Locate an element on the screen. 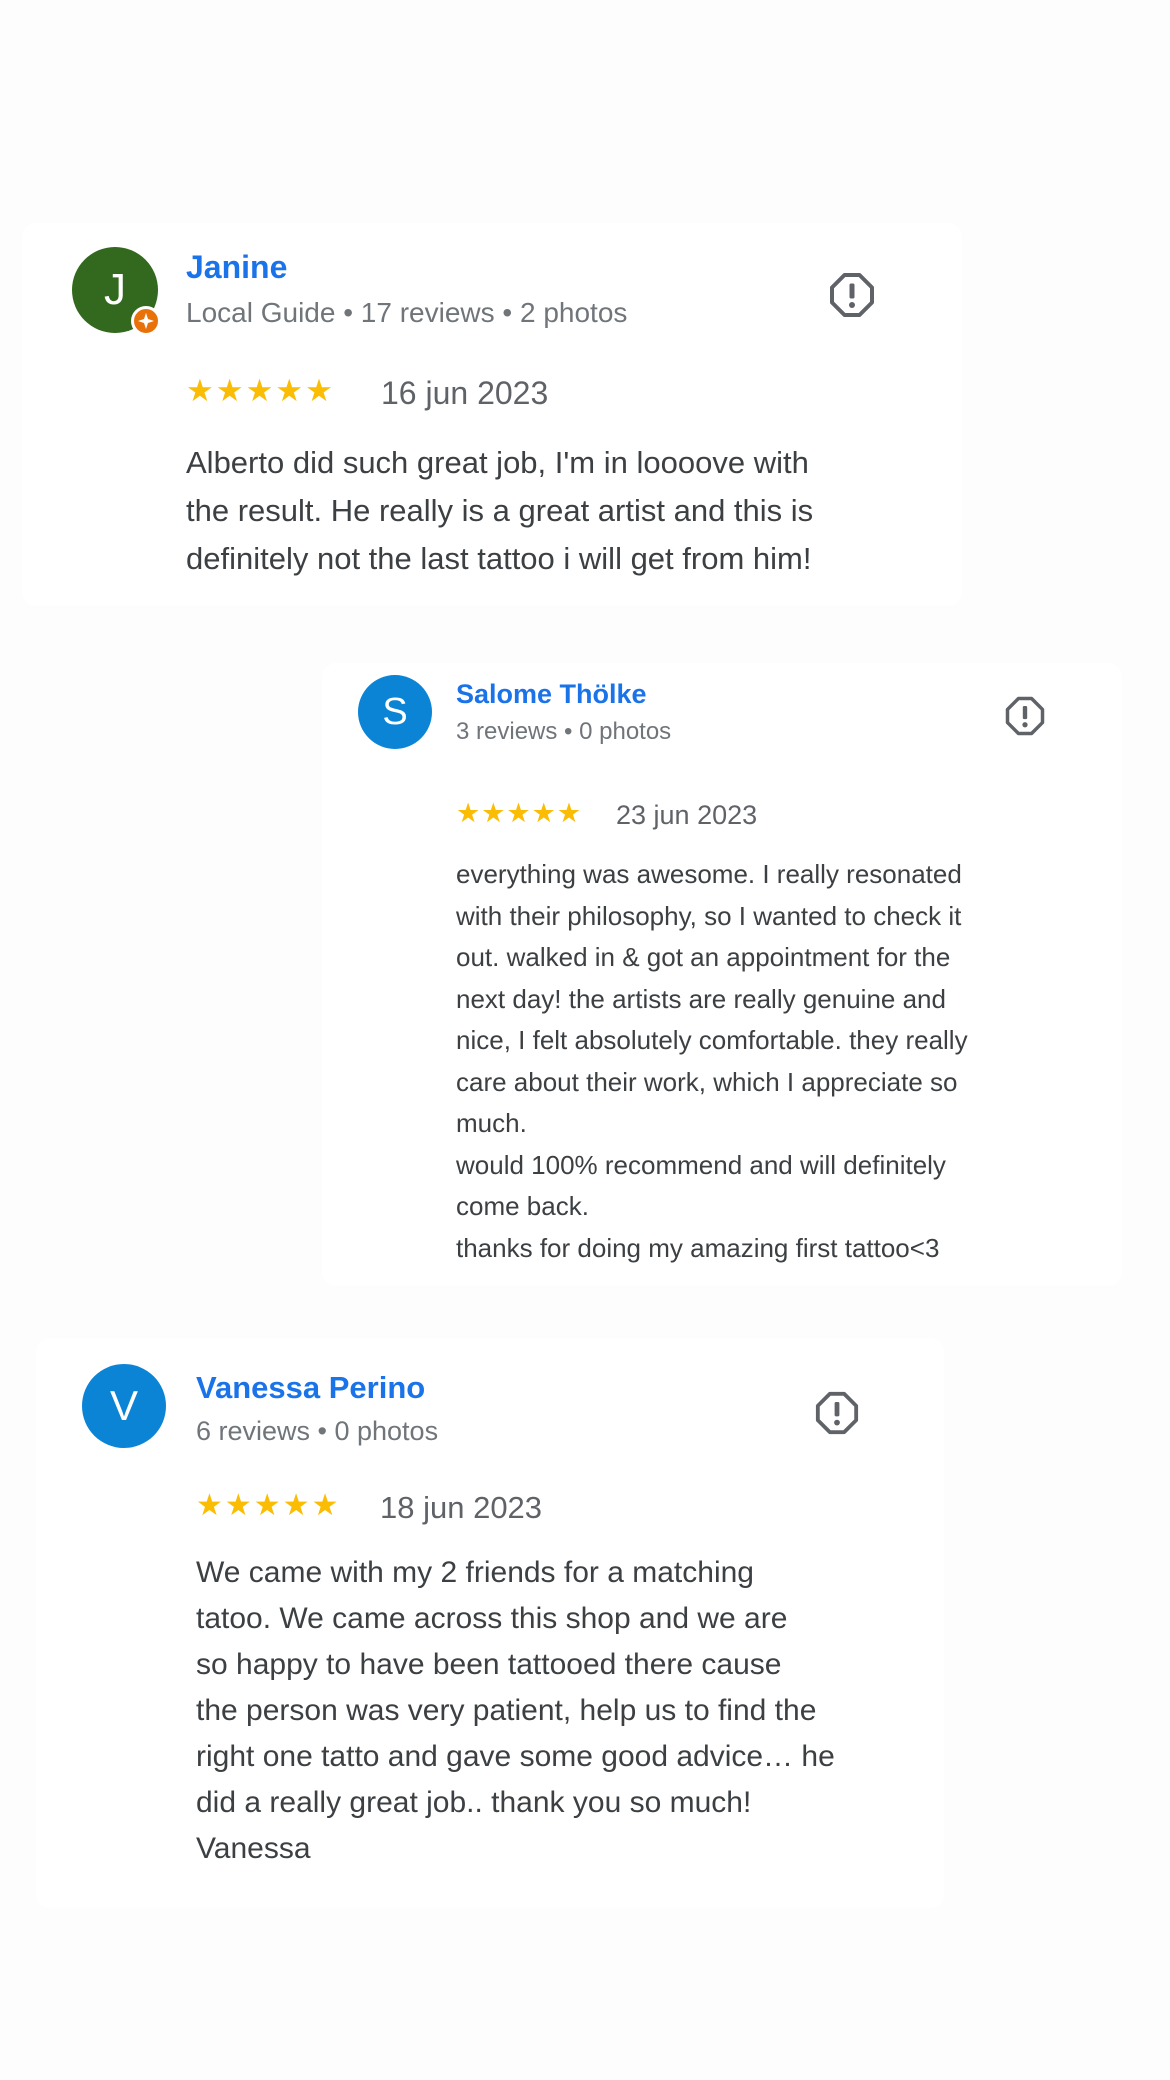 Image resolution: width=1170 pixels, height=2080 pixels. review-date: 23 jun 2023 is located at coordinates (687, 815).